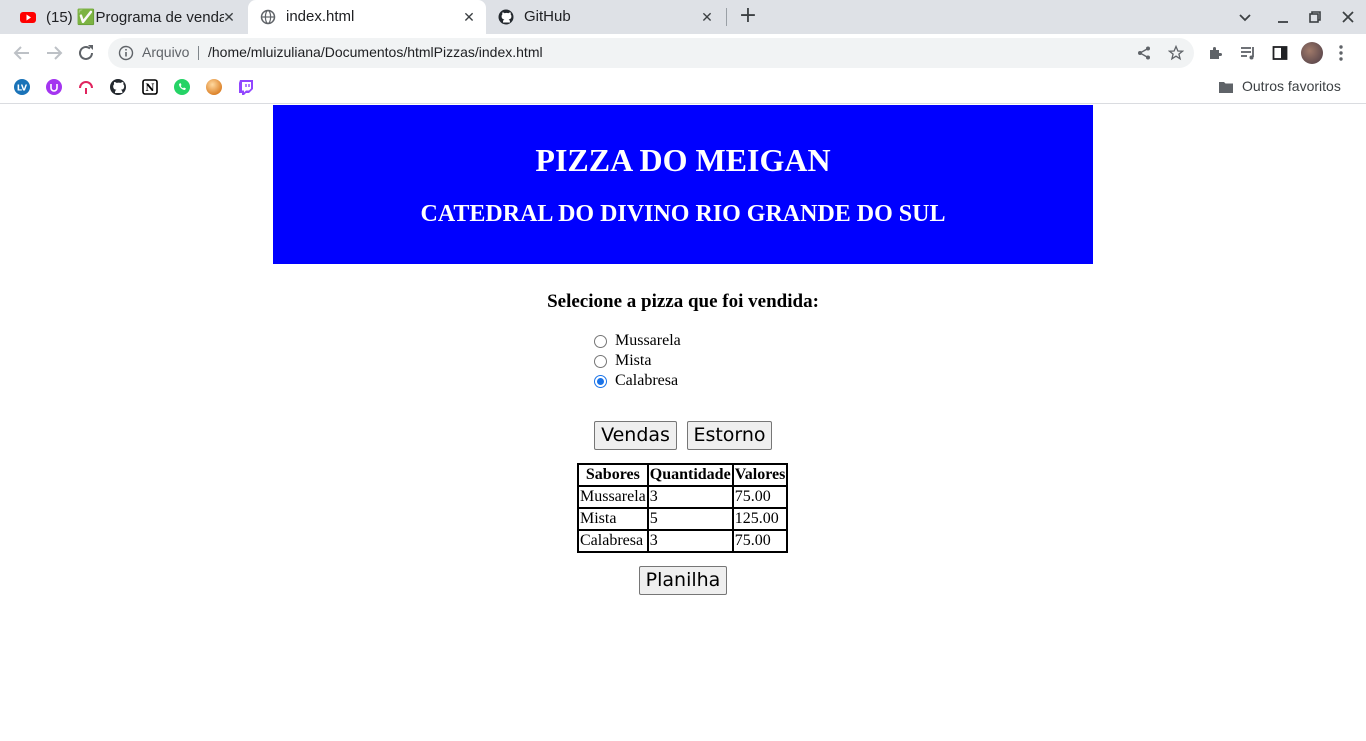  Describe the element at coordinates (726, 17) in the screenshot. I see `tab-divider` at that location.